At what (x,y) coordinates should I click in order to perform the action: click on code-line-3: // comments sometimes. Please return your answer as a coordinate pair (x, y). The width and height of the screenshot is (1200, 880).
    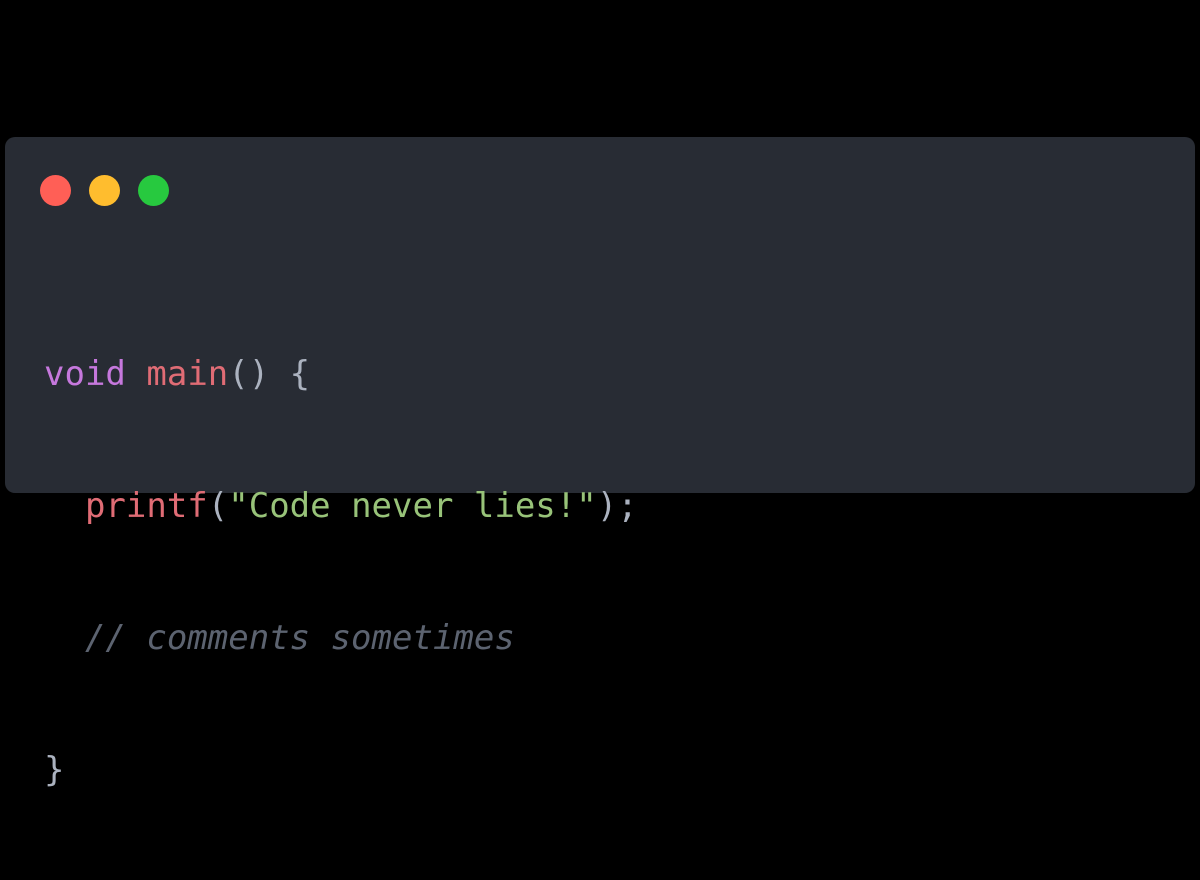
    Looking at the image, I should click on (341, 638).